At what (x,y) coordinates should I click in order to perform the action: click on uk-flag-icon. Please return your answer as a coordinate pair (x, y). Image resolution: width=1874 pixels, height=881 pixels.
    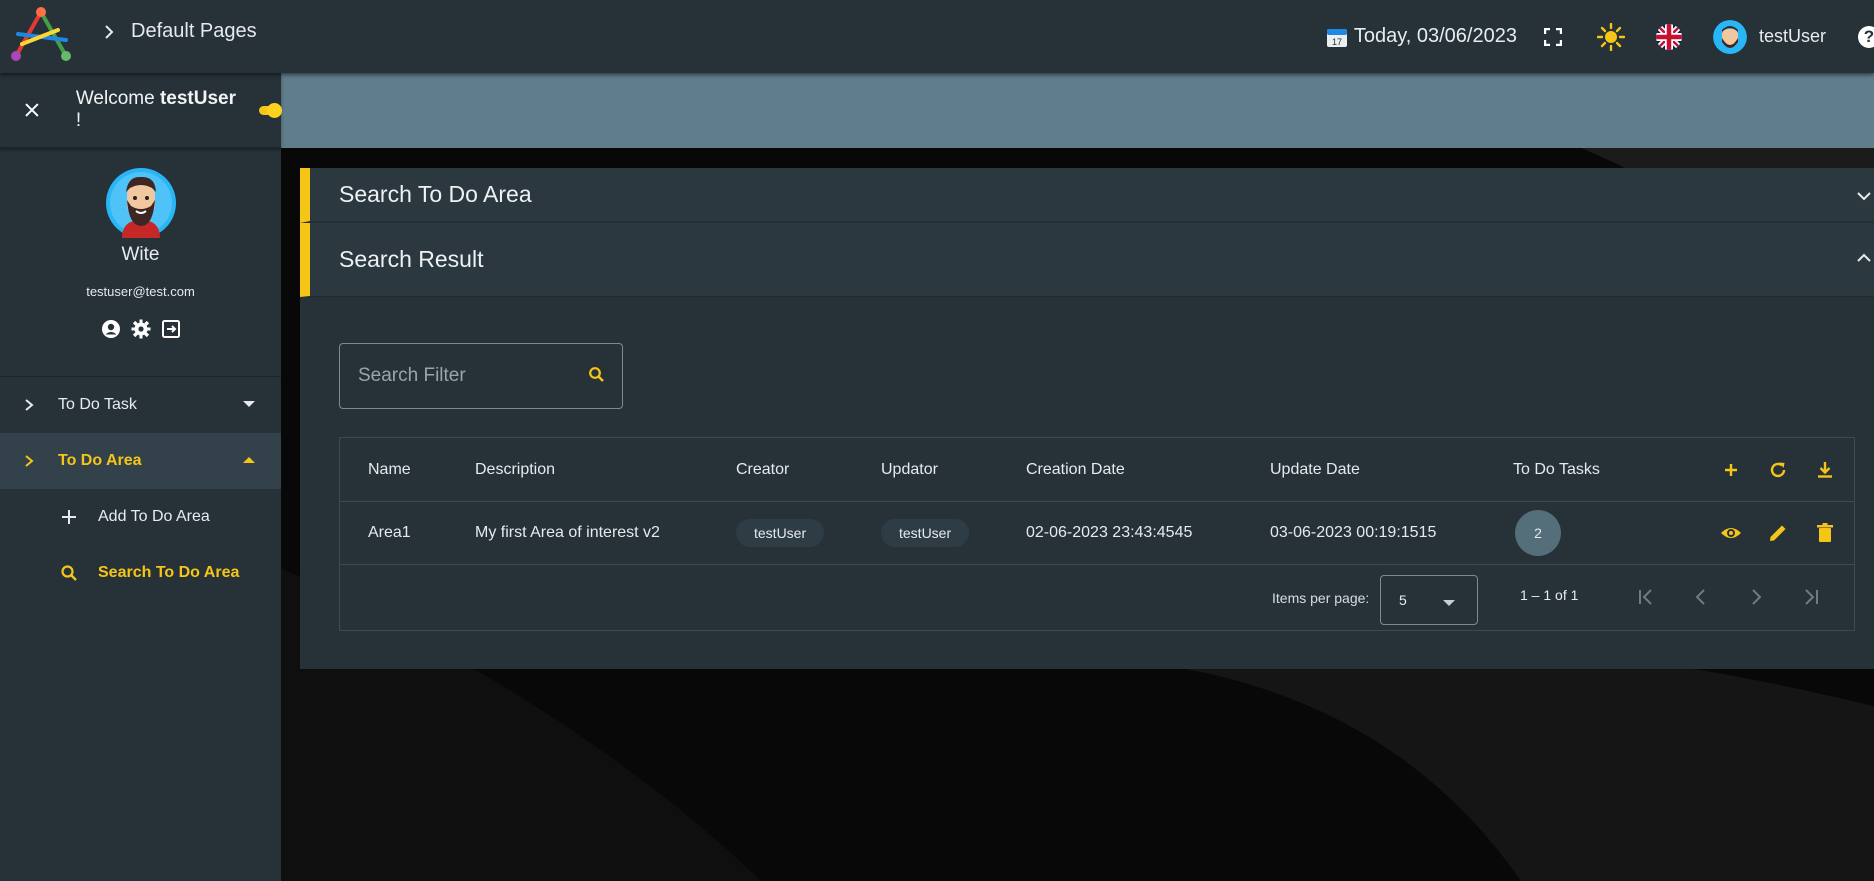
    Looking at the image, I should click on (1668, 36).